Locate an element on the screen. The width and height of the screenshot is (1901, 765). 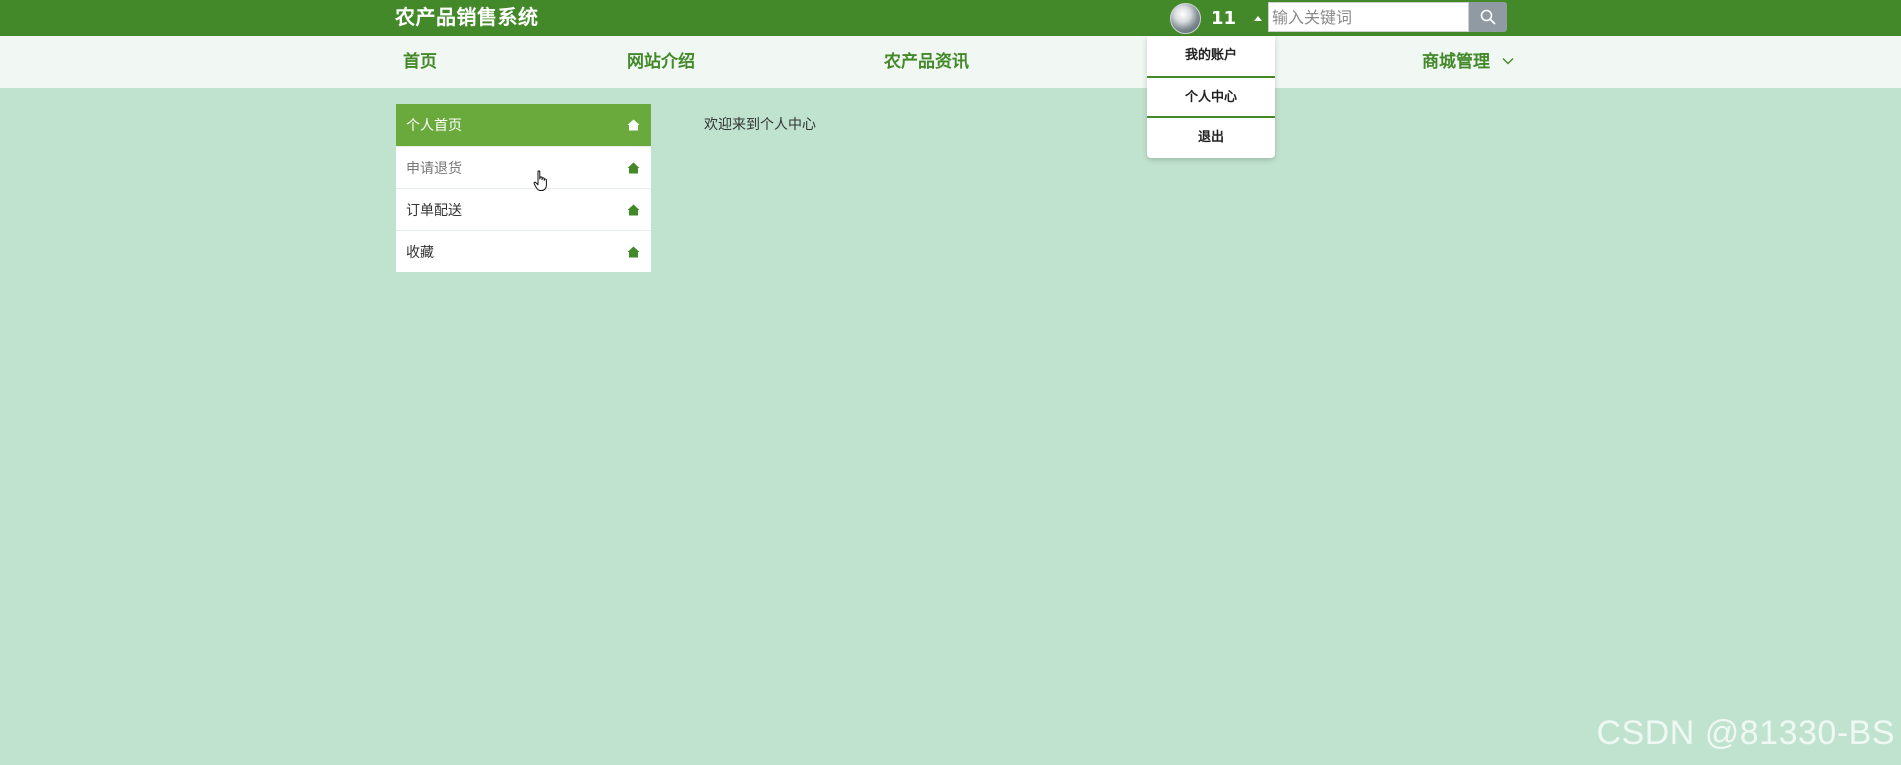
sidebar-menu: 个人首页 申请退货 订单配送 收藏 is located at coordinates (523, 188).